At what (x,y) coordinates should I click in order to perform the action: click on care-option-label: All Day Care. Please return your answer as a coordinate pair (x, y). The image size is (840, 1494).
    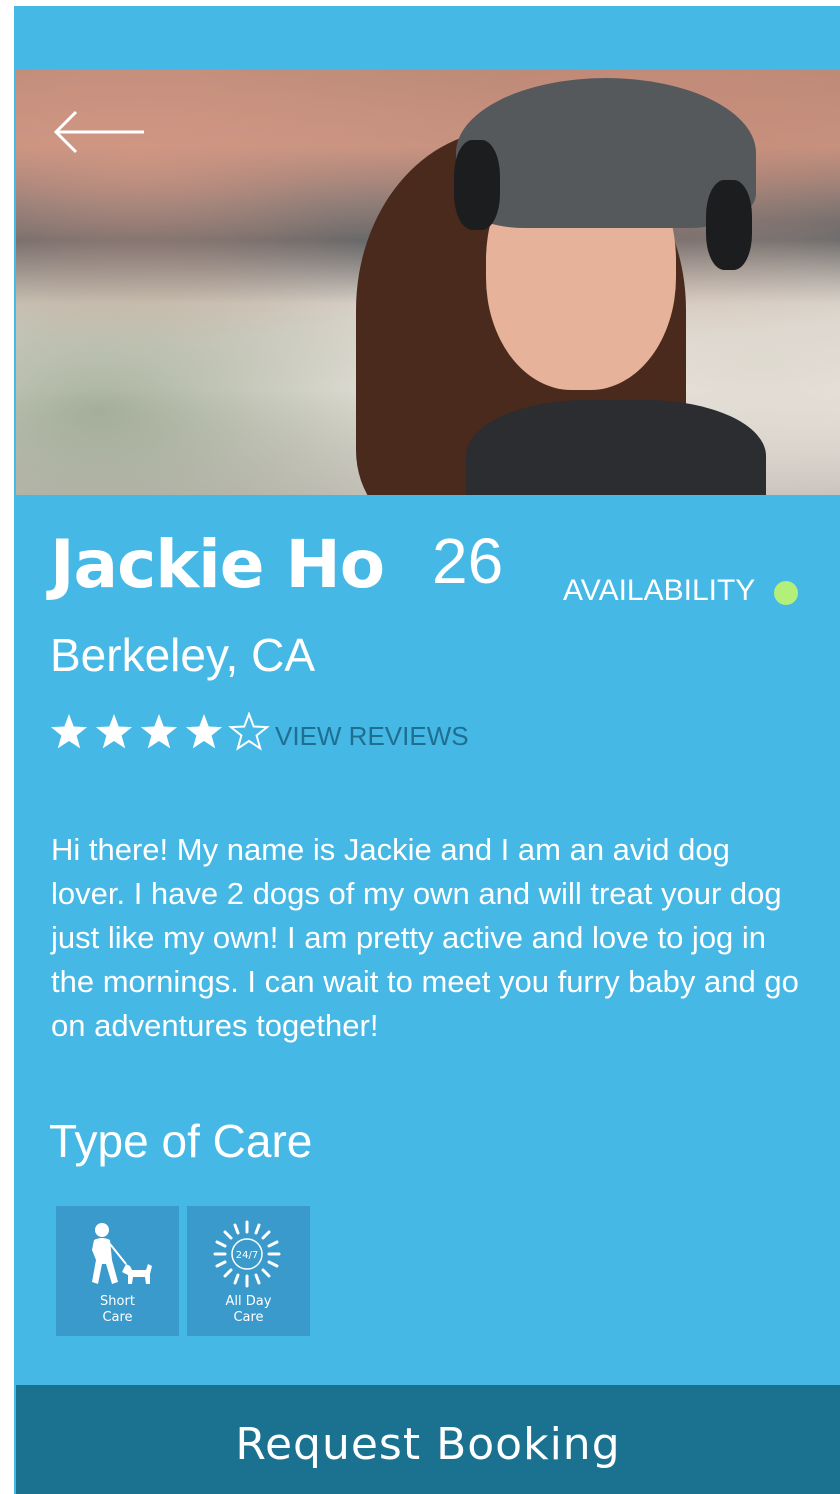
    Looking at the image, I should click on (248, 1309).